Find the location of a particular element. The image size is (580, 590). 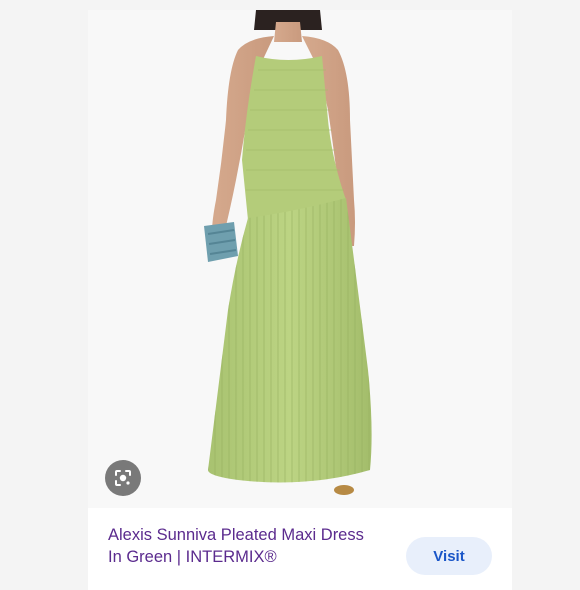

visit-button: Visit is located at coordinates (449, 556).